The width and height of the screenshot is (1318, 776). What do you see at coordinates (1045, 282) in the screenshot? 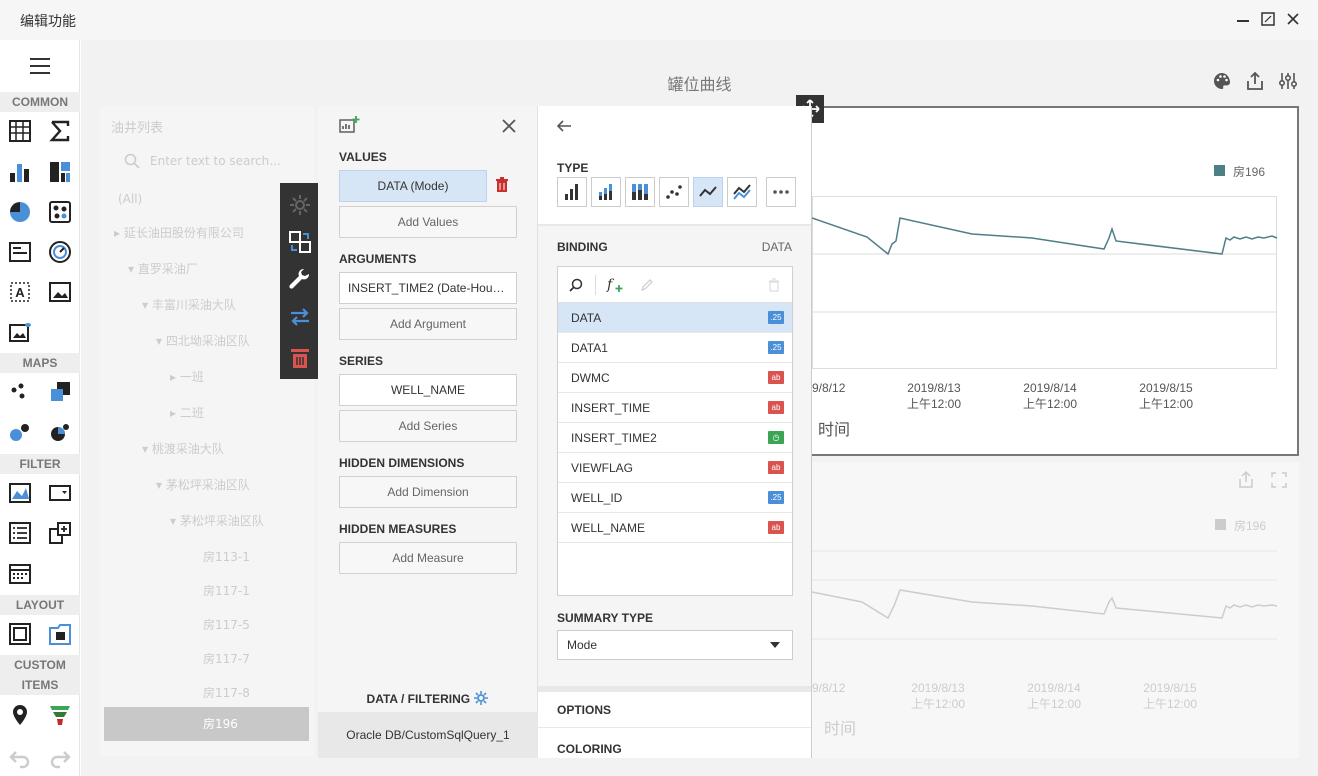
I see `chart-plot` at bounding box center [1045, 282].